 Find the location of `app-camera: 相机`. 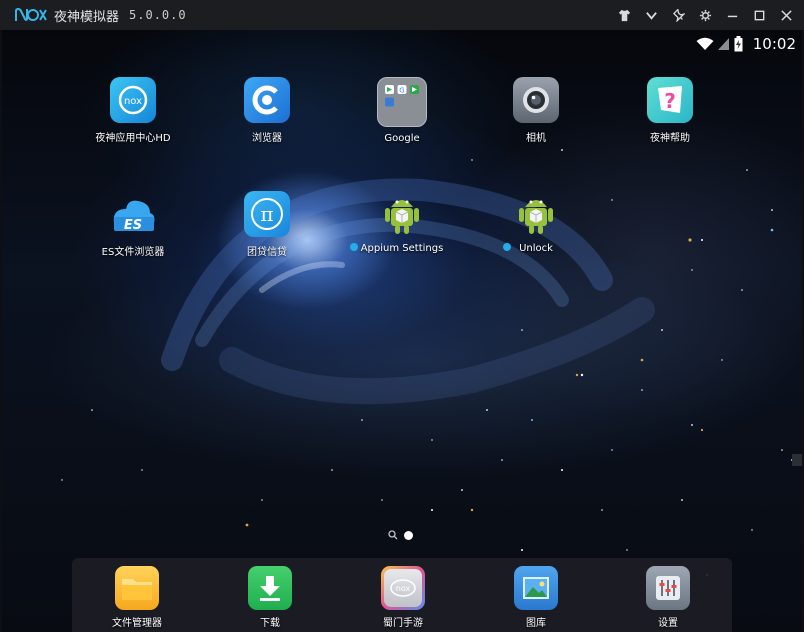

app-camera: 相机 is located at coordinates (536, 110).